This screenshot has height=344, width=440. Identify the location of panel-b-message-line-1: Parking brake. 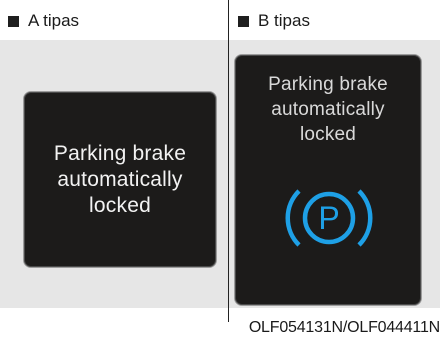
(328, 84).